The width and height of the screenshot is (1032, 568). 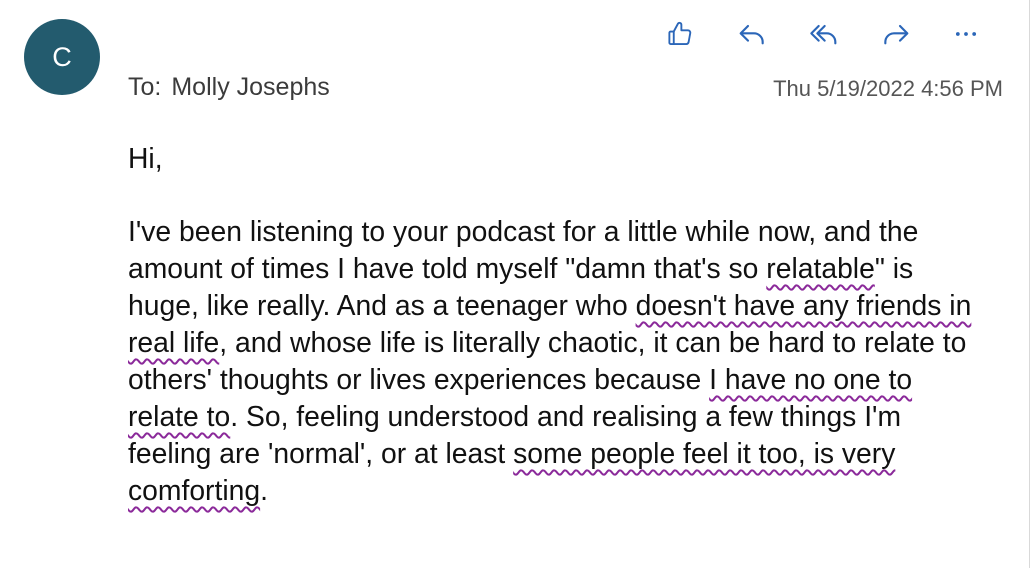 What do you see at coordinates (145, 158) in the screenshot?
I see `greeting: Hi,` at bounding box center [145, 158].